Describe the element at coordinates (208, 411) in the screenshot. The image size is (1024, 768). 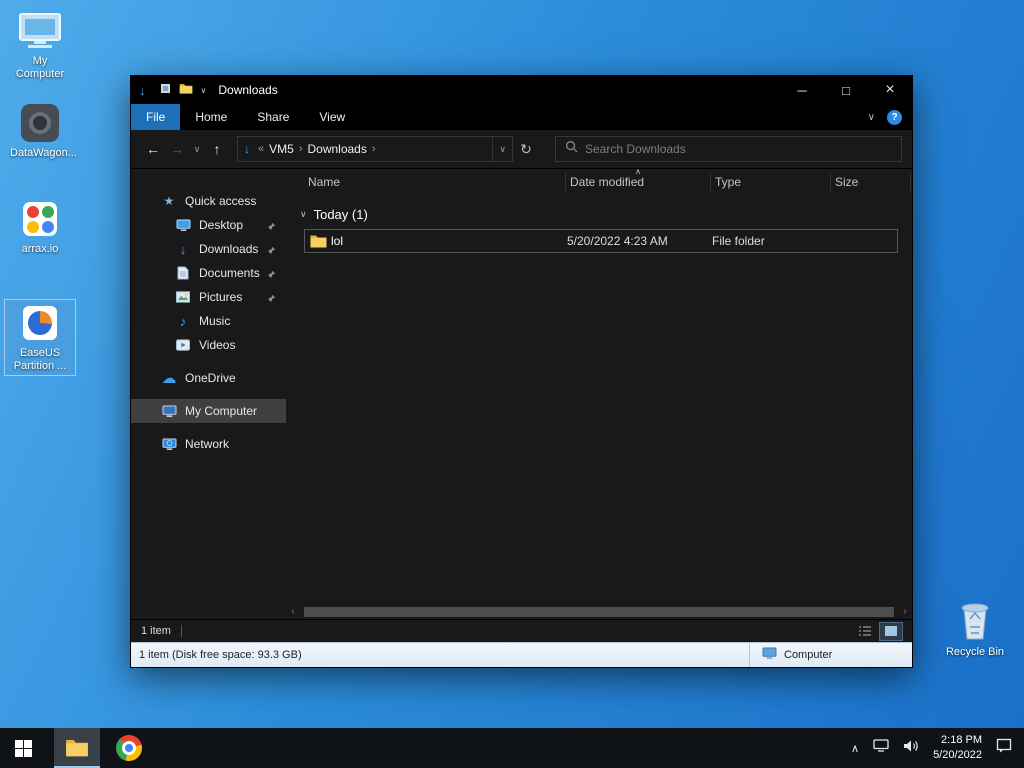
I see `sidebar-item-my-computer: My Computer` at that location.